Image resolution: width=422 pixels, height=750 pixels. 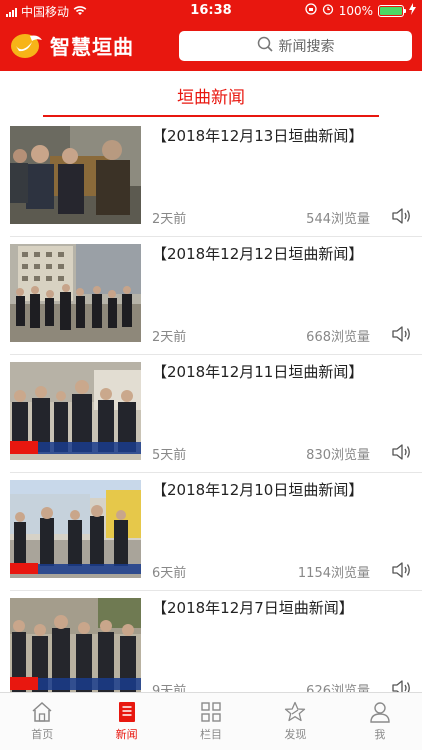 I want to click on nav-me: 我, so click(x=380, y=721).